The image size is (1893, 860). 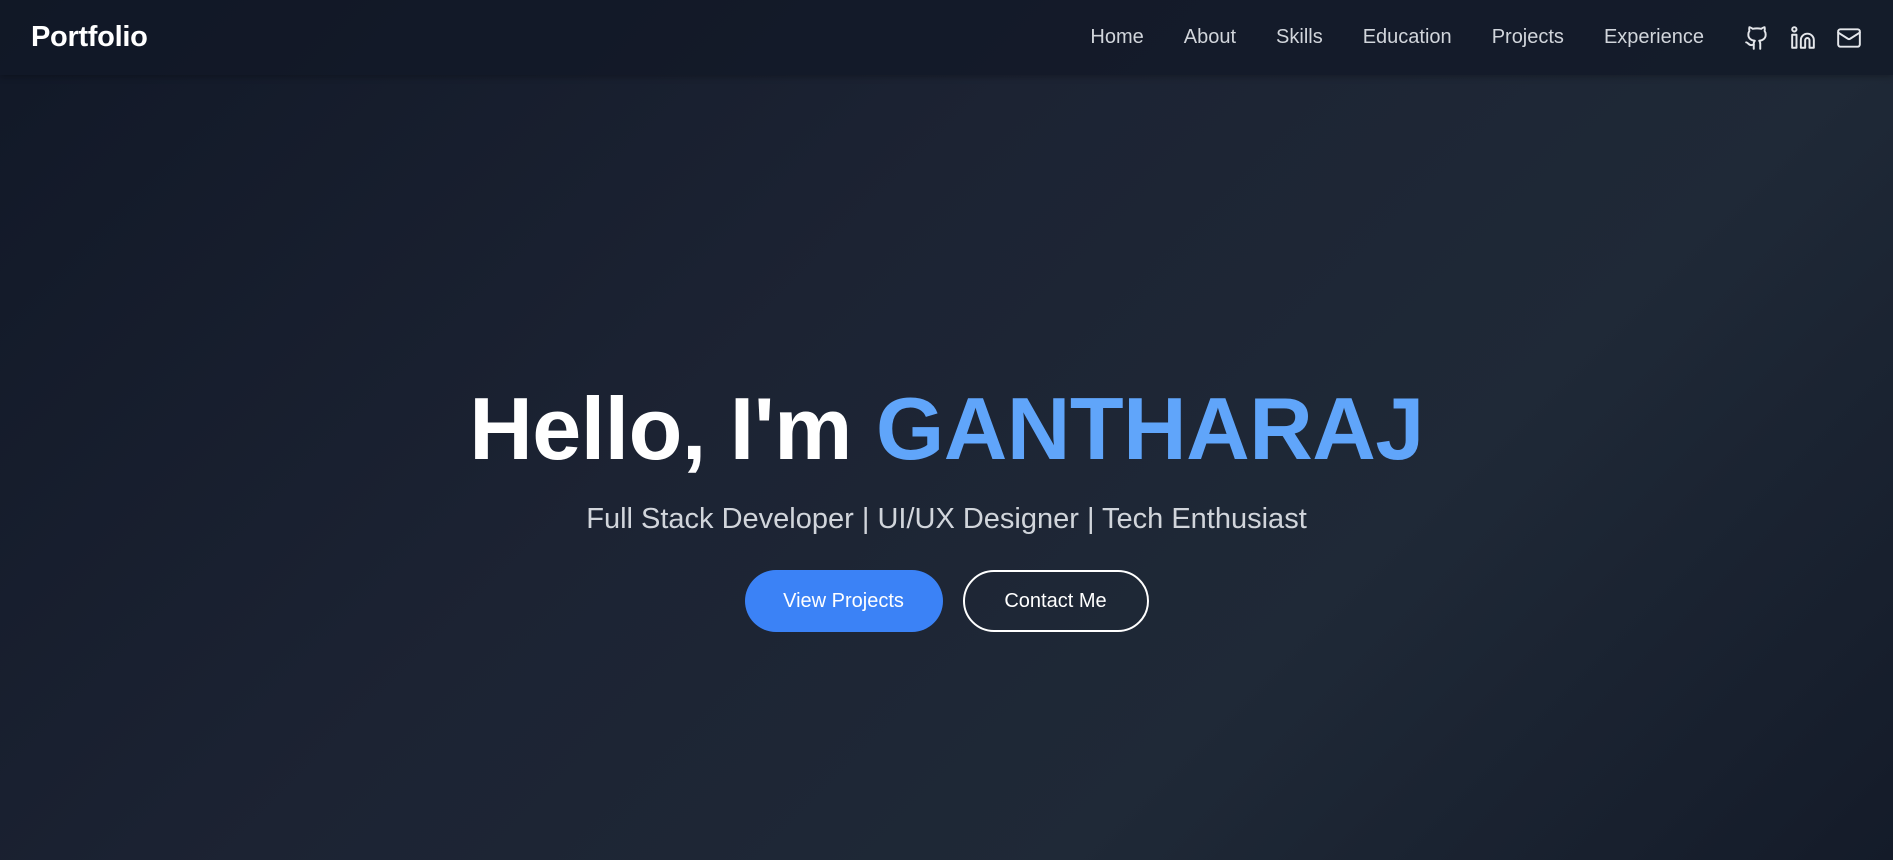 What do you see at coordinates (1849, 38) in the screenshot?
I see `mail-icon` at bounding box center [1849, 38].